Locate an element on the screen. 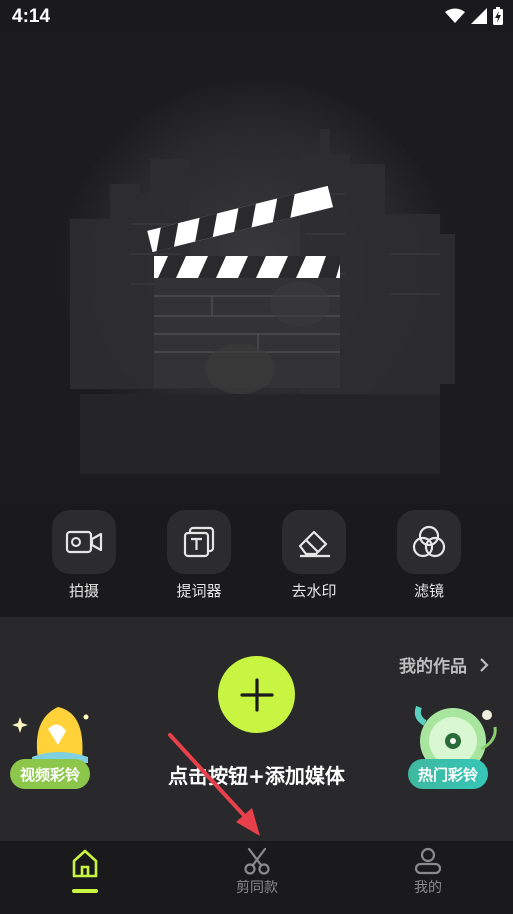  signal-icon is located at coordinates (479, 16).